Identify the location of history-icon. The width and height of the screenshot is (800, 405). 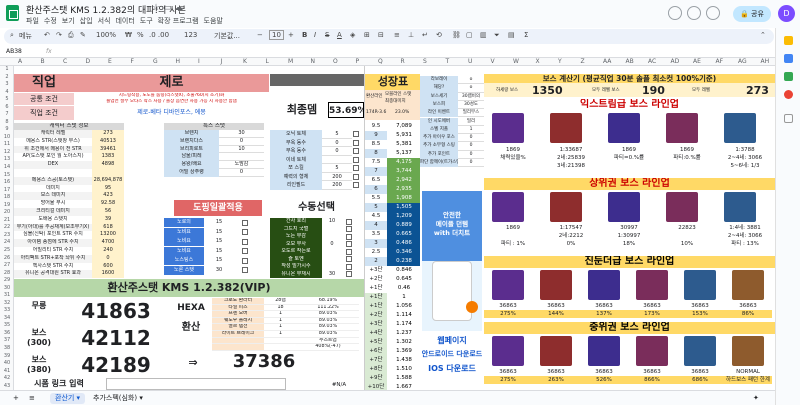
(675, 13).